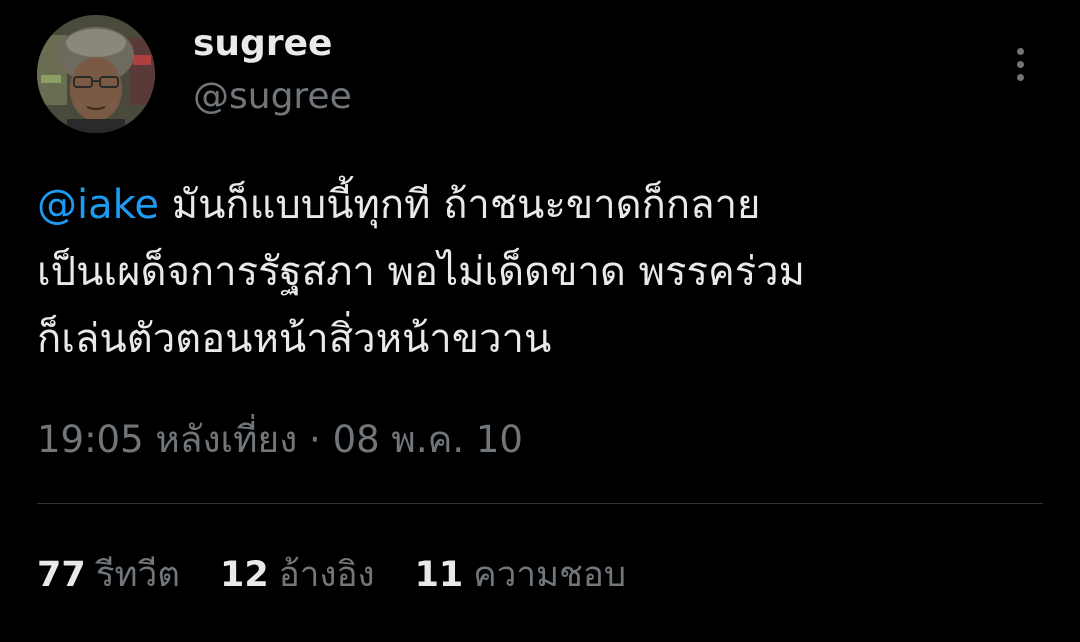  What do you see at coordinates (326, 575) in the screenshot?
I see `quotes-label: อ้างอิง` at bounding box center [326, 575].